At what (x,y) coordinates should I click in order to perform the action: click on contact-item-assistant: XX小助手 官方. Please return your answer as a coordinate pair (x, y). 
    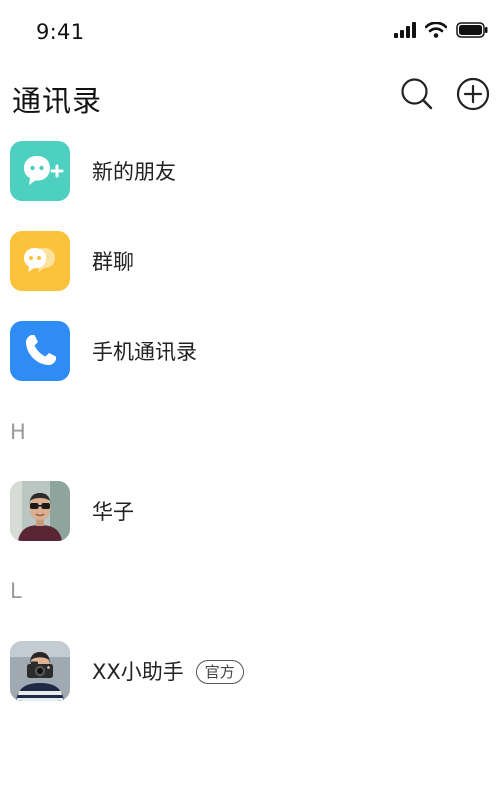
    Looking at the image, I should click on (250, 671).